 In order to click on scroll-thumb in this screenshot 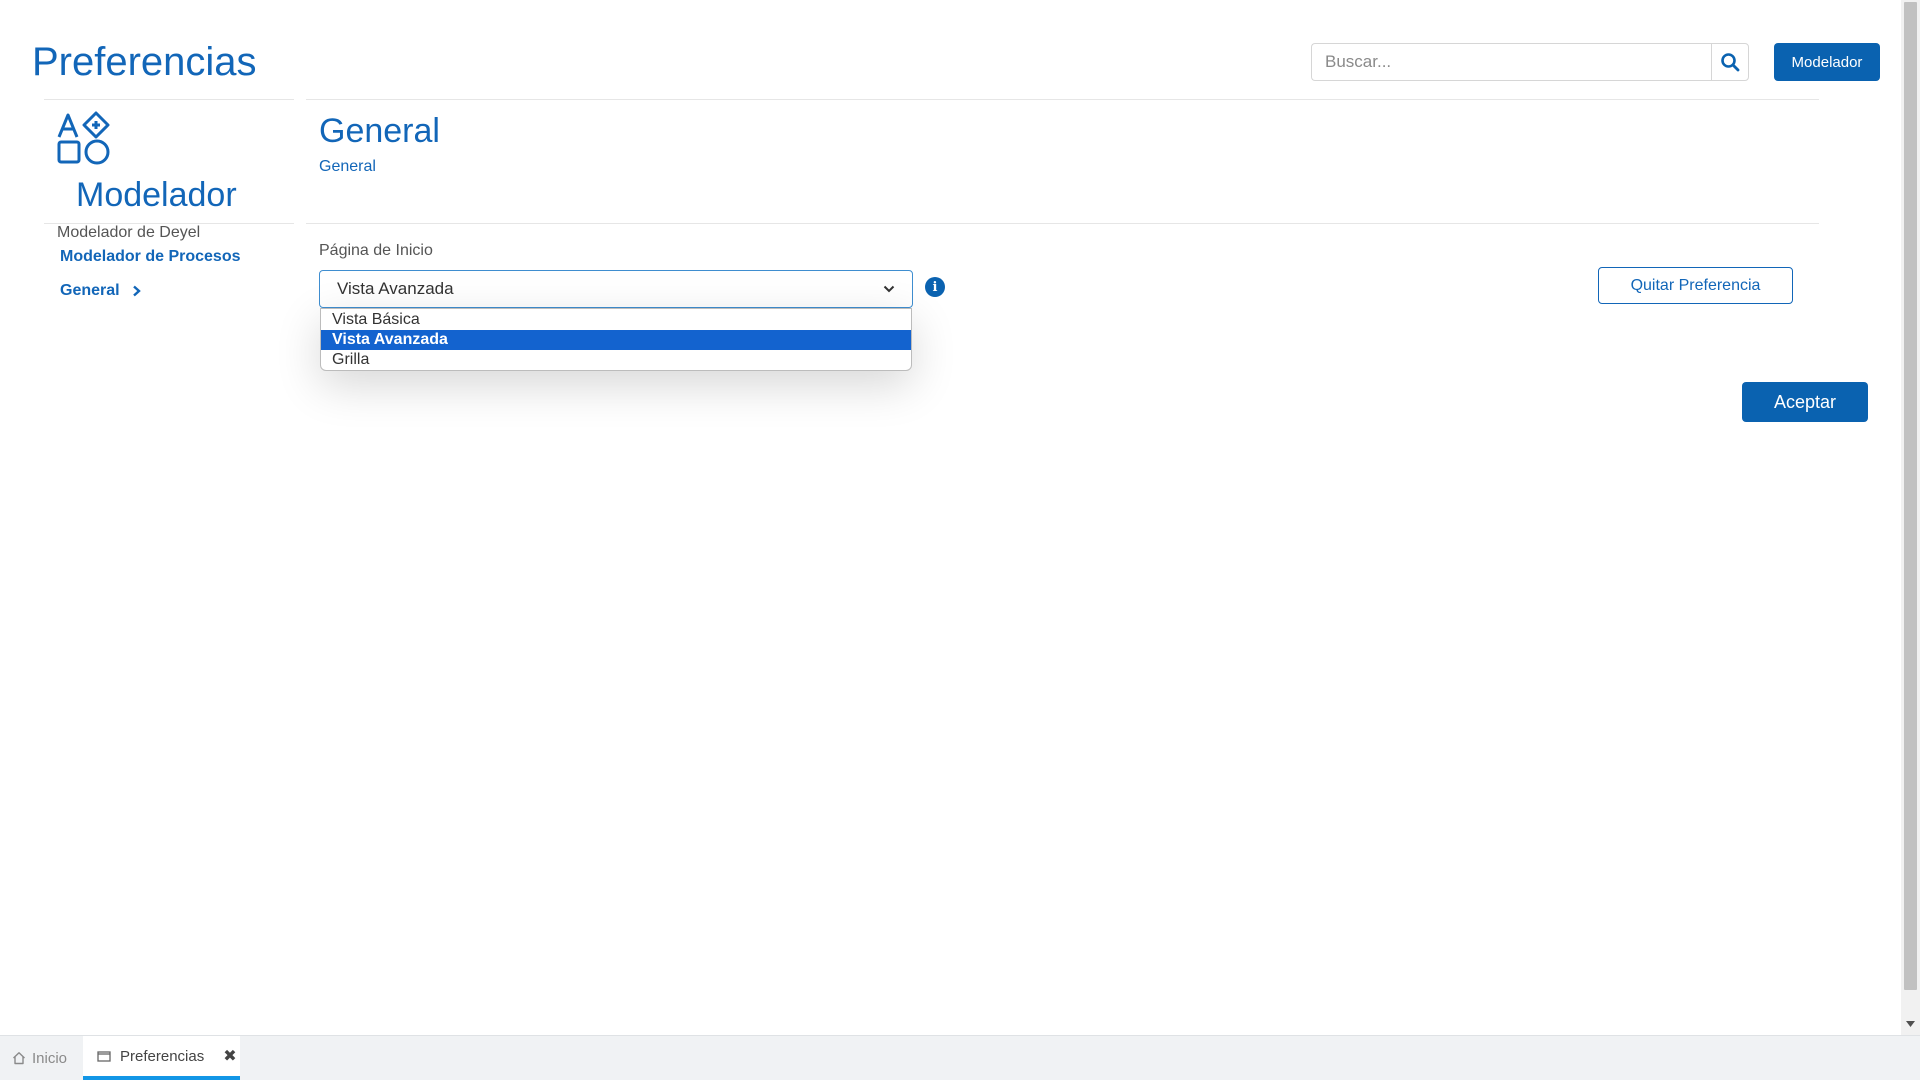, I will do `click(1910, 496)`.